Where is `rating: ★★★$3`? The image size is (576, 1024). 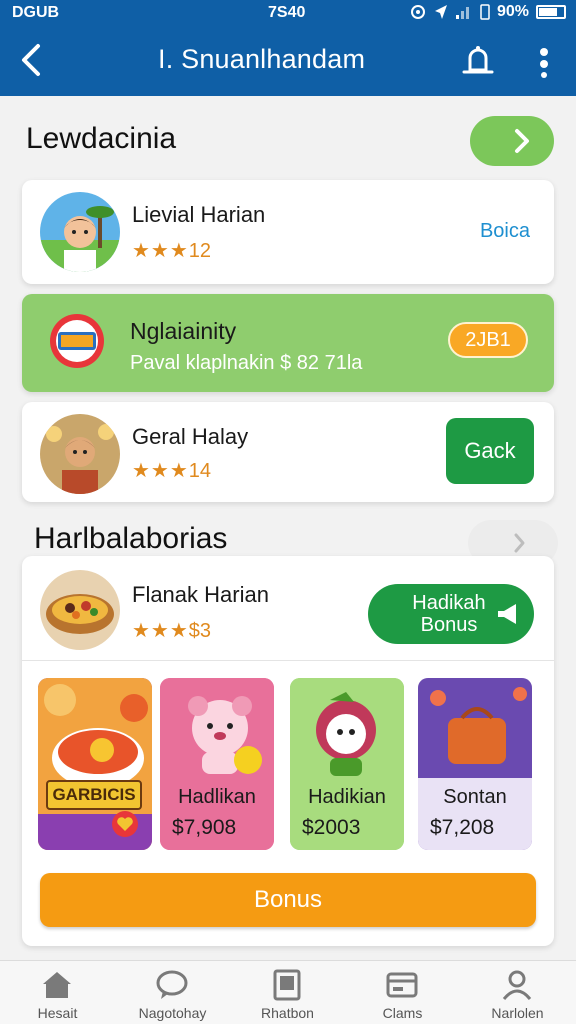 rating: ★★★$3 is located at coordinates (171, 630).